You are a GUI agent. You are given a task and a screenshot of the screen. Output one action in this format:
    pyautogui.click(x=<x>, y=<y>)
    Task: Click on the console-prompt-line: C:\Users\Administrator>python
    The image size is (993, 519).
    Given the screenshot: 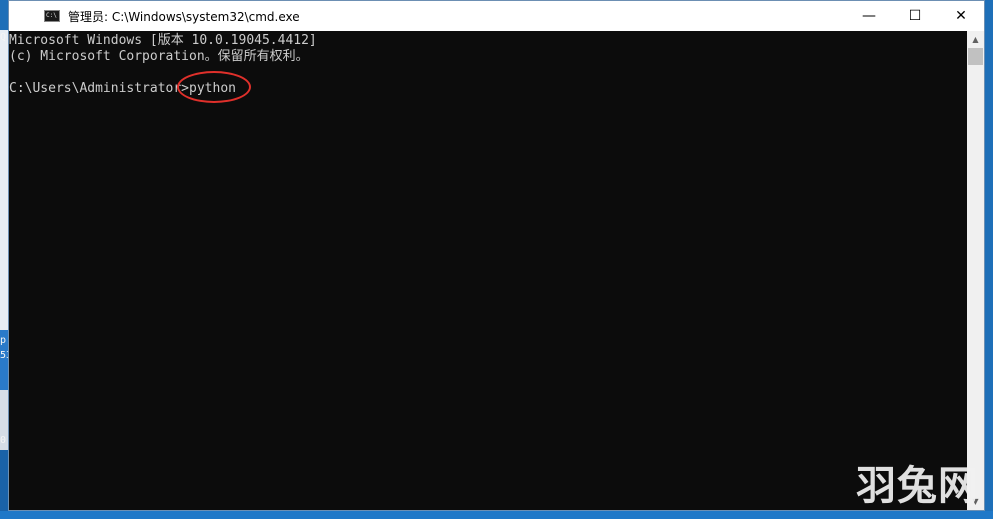 What is the action you would take?
    pyautogui.click(x=489, y=87)
    